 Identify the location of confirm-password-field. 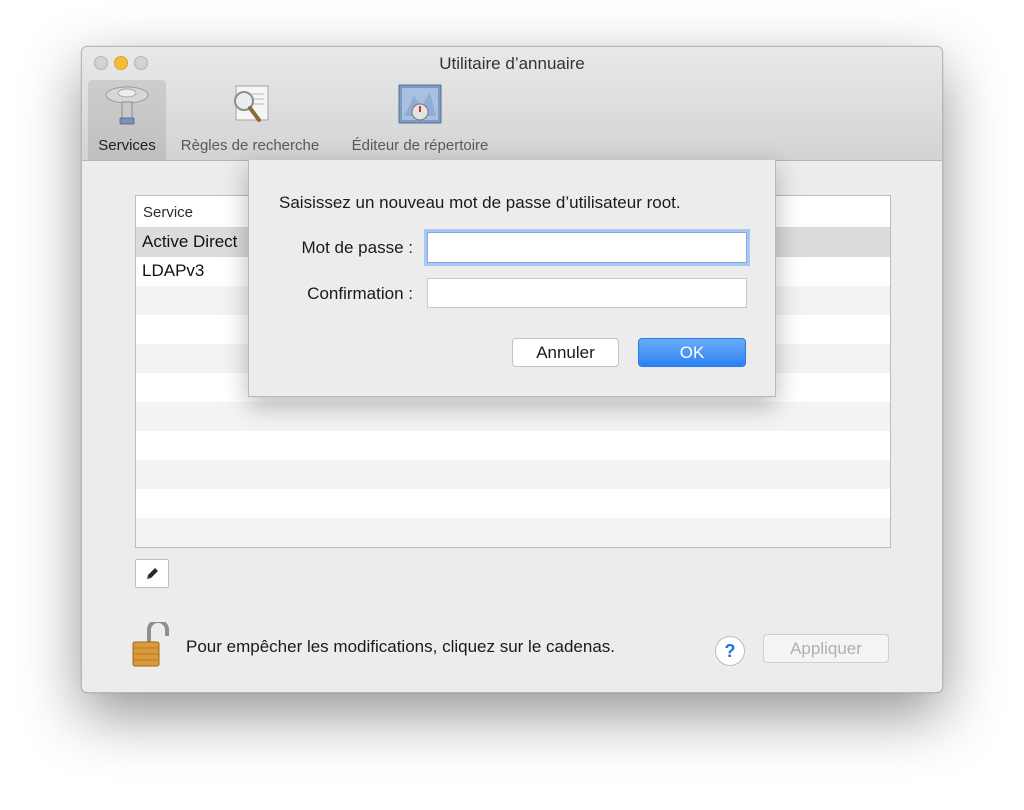
(587, 293).